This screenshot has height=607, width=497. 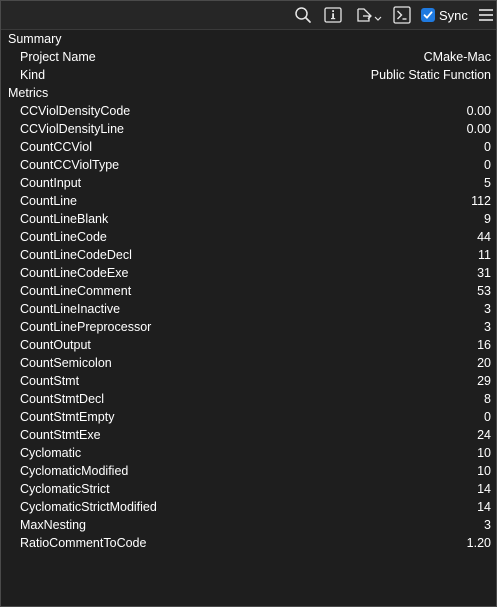 I want to click on metric-value: CMake-Mac, so click(x=457, y=57).